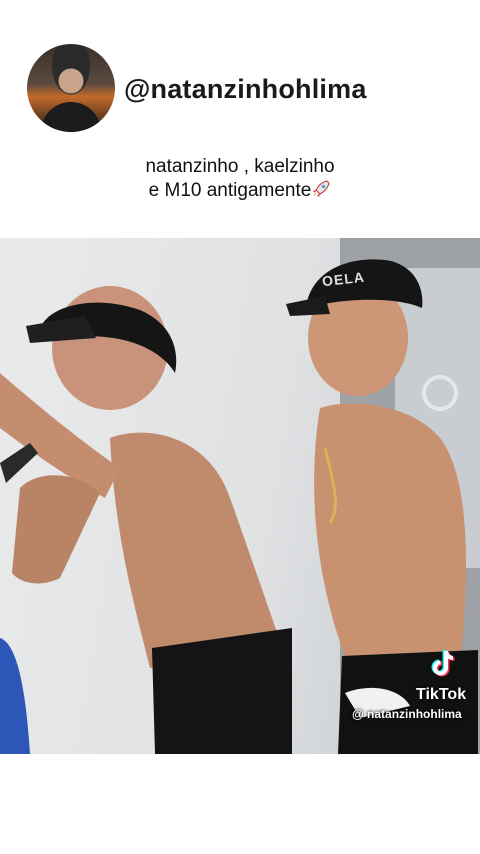 The width and height of the screenshot is (480, 854). What do you see at coordinates (230, 190) in the screenshot?
I see `caption-line-2-text: e M10 antigamente` at bounding box center [230, 190].